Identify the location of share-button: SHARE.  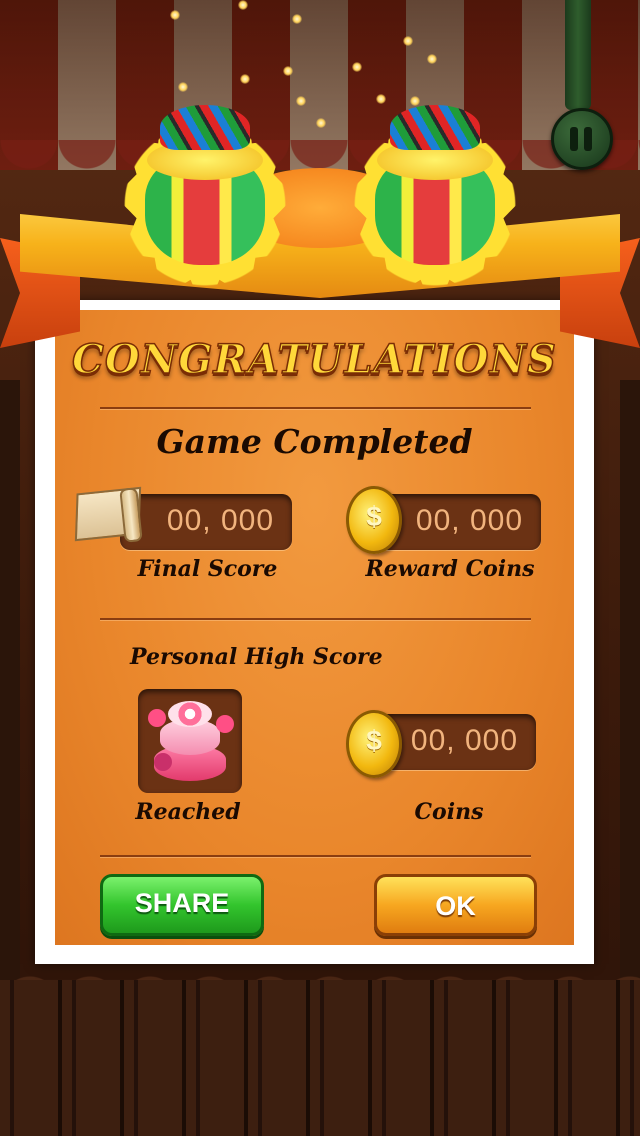
(182, 905).